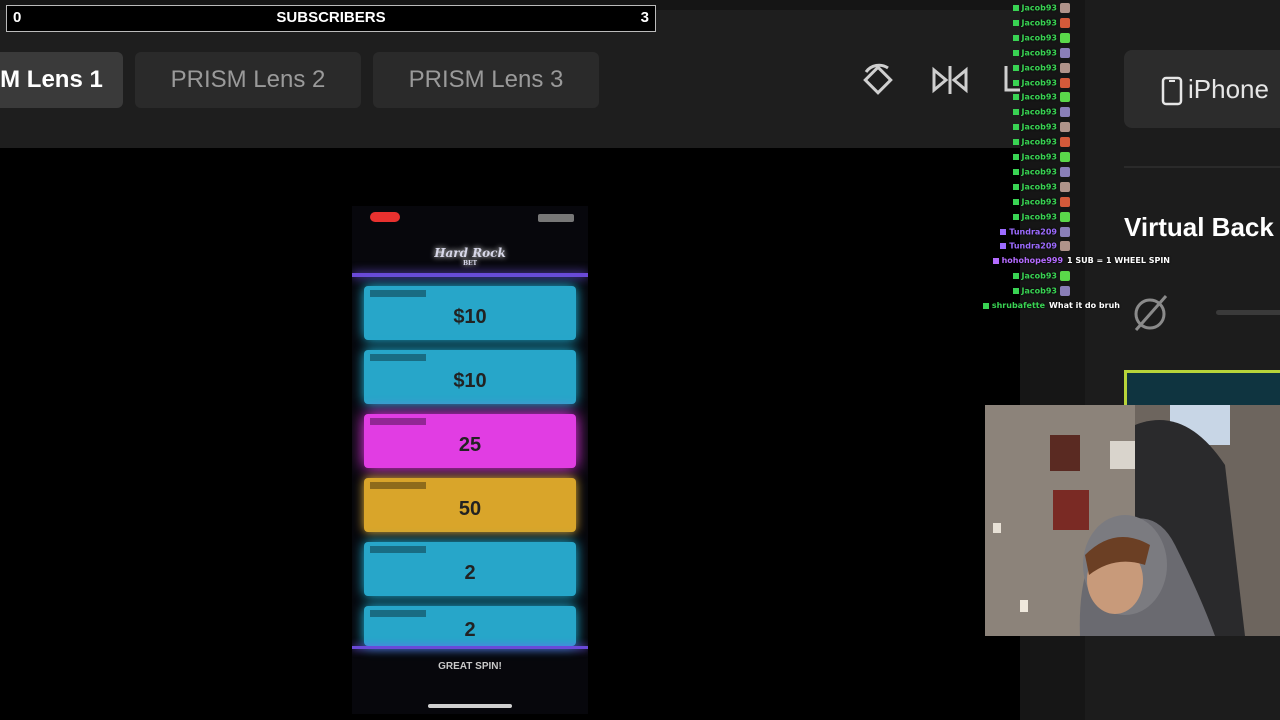 The image size is (1280, 720). Describe the element at coordinates (470, 666) in the screenshot. I see `spin-result-text: GREAT SPIN!` at that location.